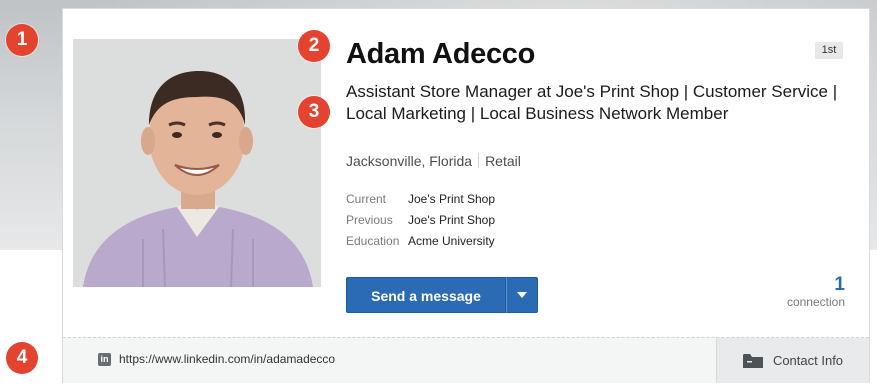 This screenshot has width=877, height=385. I want to click on fact-value: Acme University, so click(451, 241).